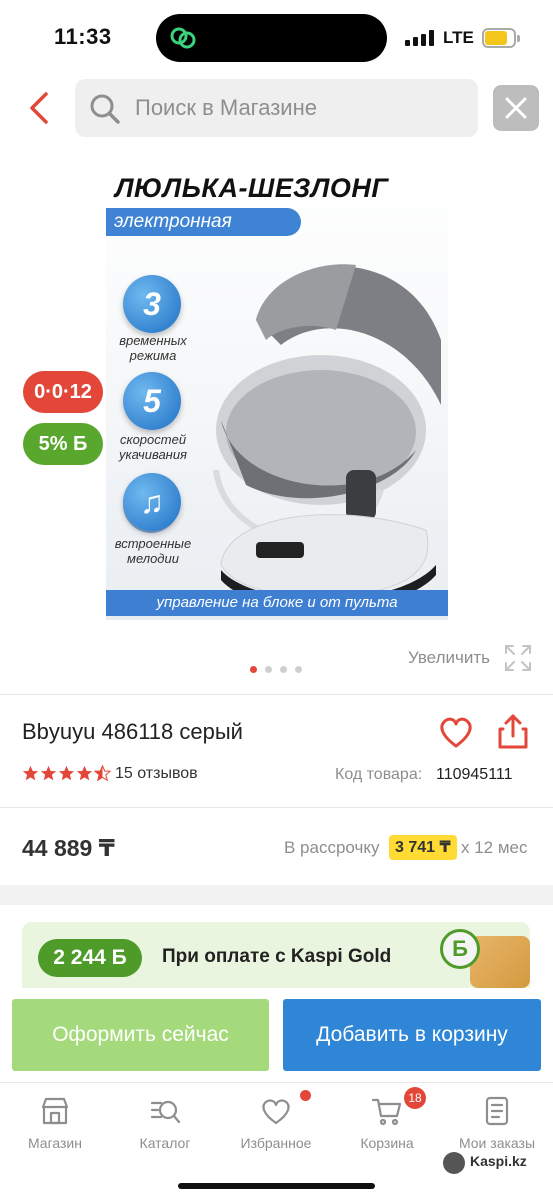 The image size is (553, 1200). Describe the element at coordinates (152, 401) in the screenshot. I see `feature-number: 5` at that location.